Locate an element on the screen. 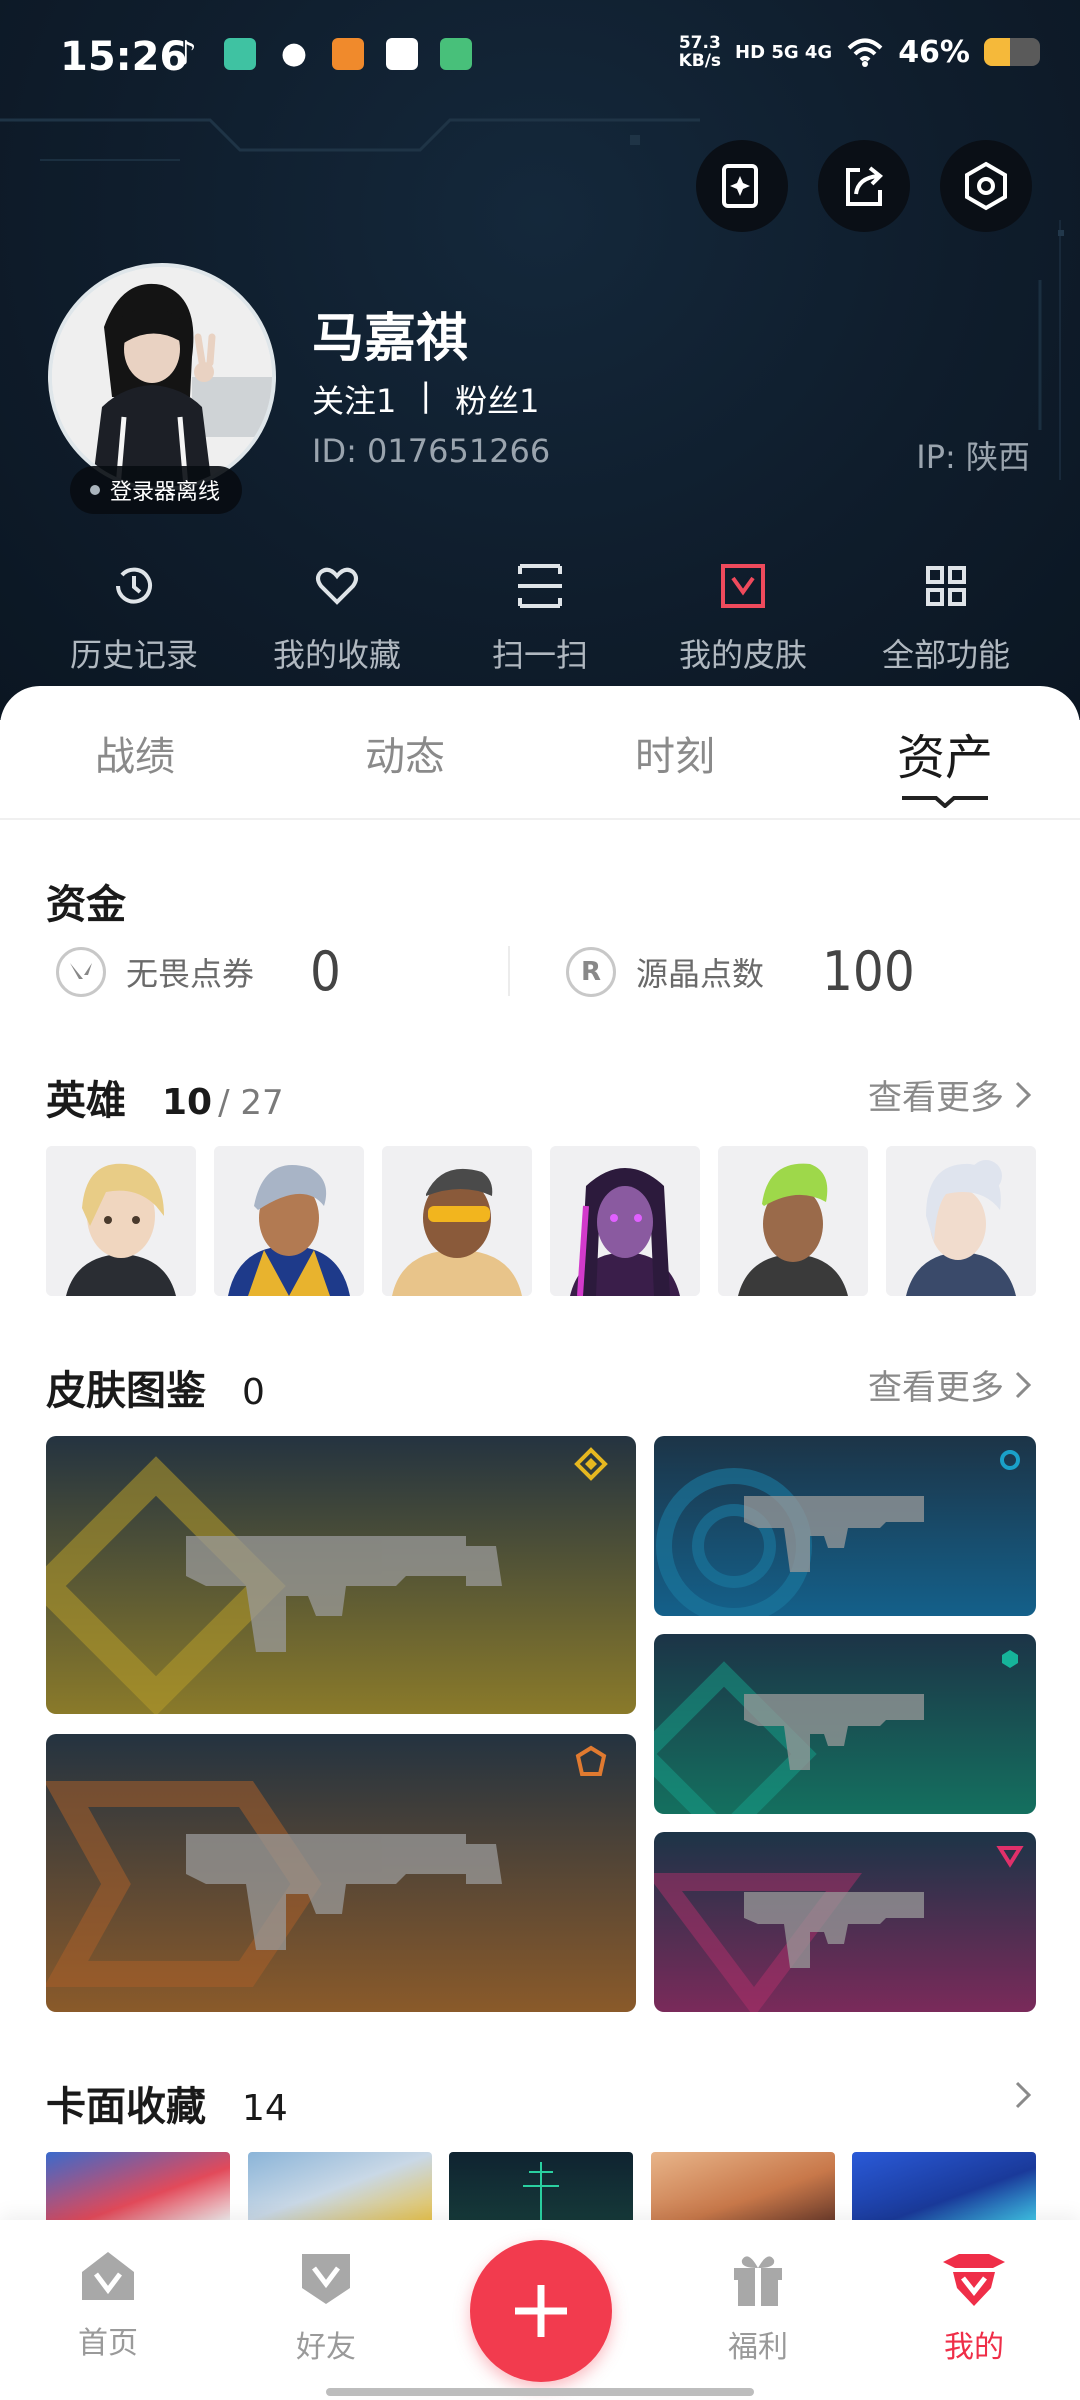  valorant-points-icon is located at coordinates (81, 971).